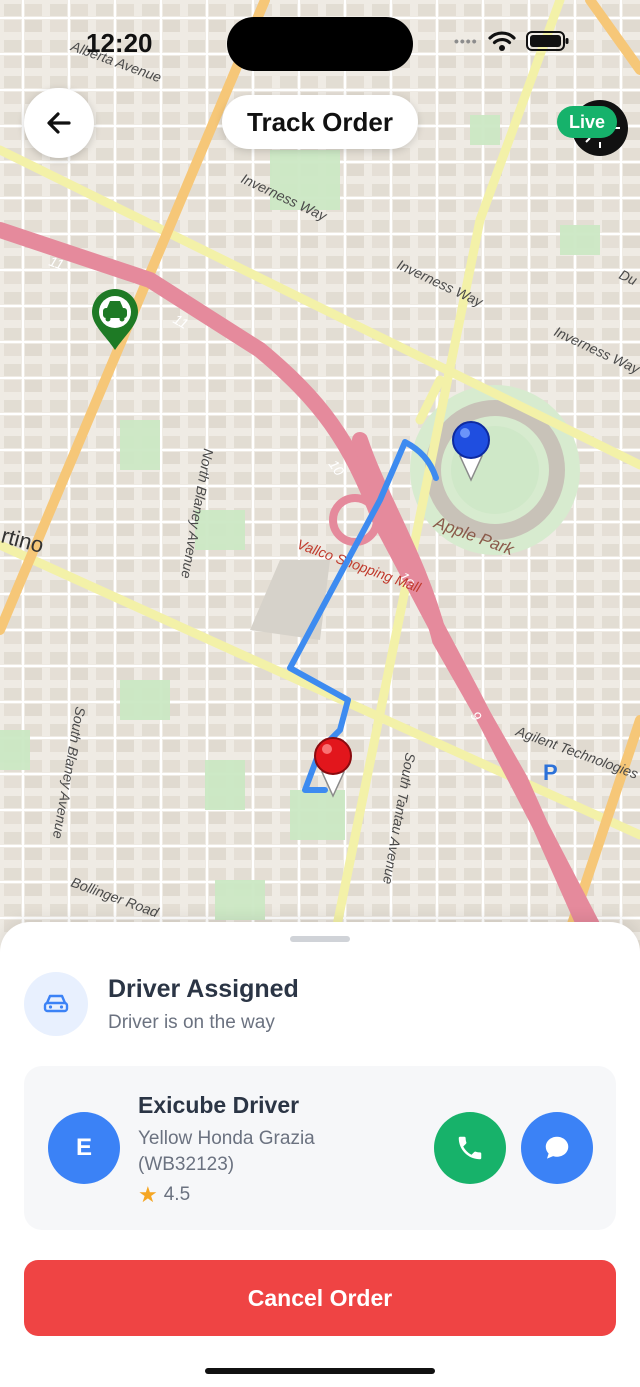 This screenshot has width=640, height=1387. Describe the element at coordinates (320, 1298) in the screenshot. I see `cancel-order-button: Cancel Order` at that location.